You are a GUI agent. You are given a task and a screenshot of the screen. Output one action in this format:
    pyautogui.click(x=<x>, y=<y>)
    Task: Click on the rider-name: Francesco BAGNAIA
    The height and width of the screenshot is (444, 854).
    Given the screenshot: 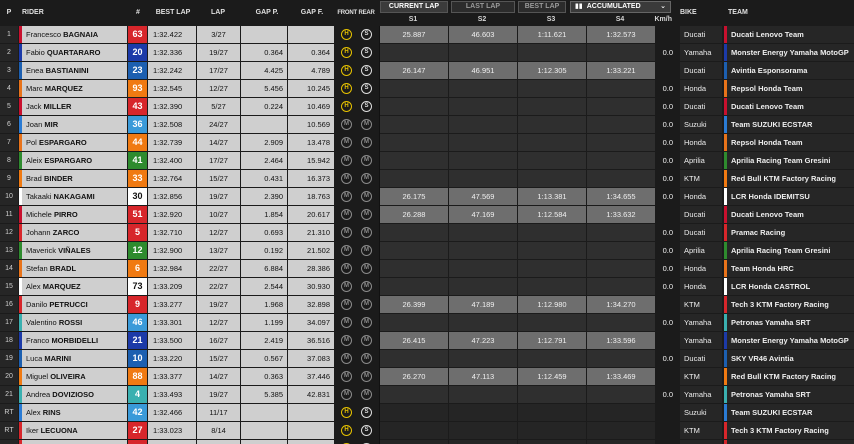 What is the action you would take?
    pyautogui.click(x=73, y=34)
    